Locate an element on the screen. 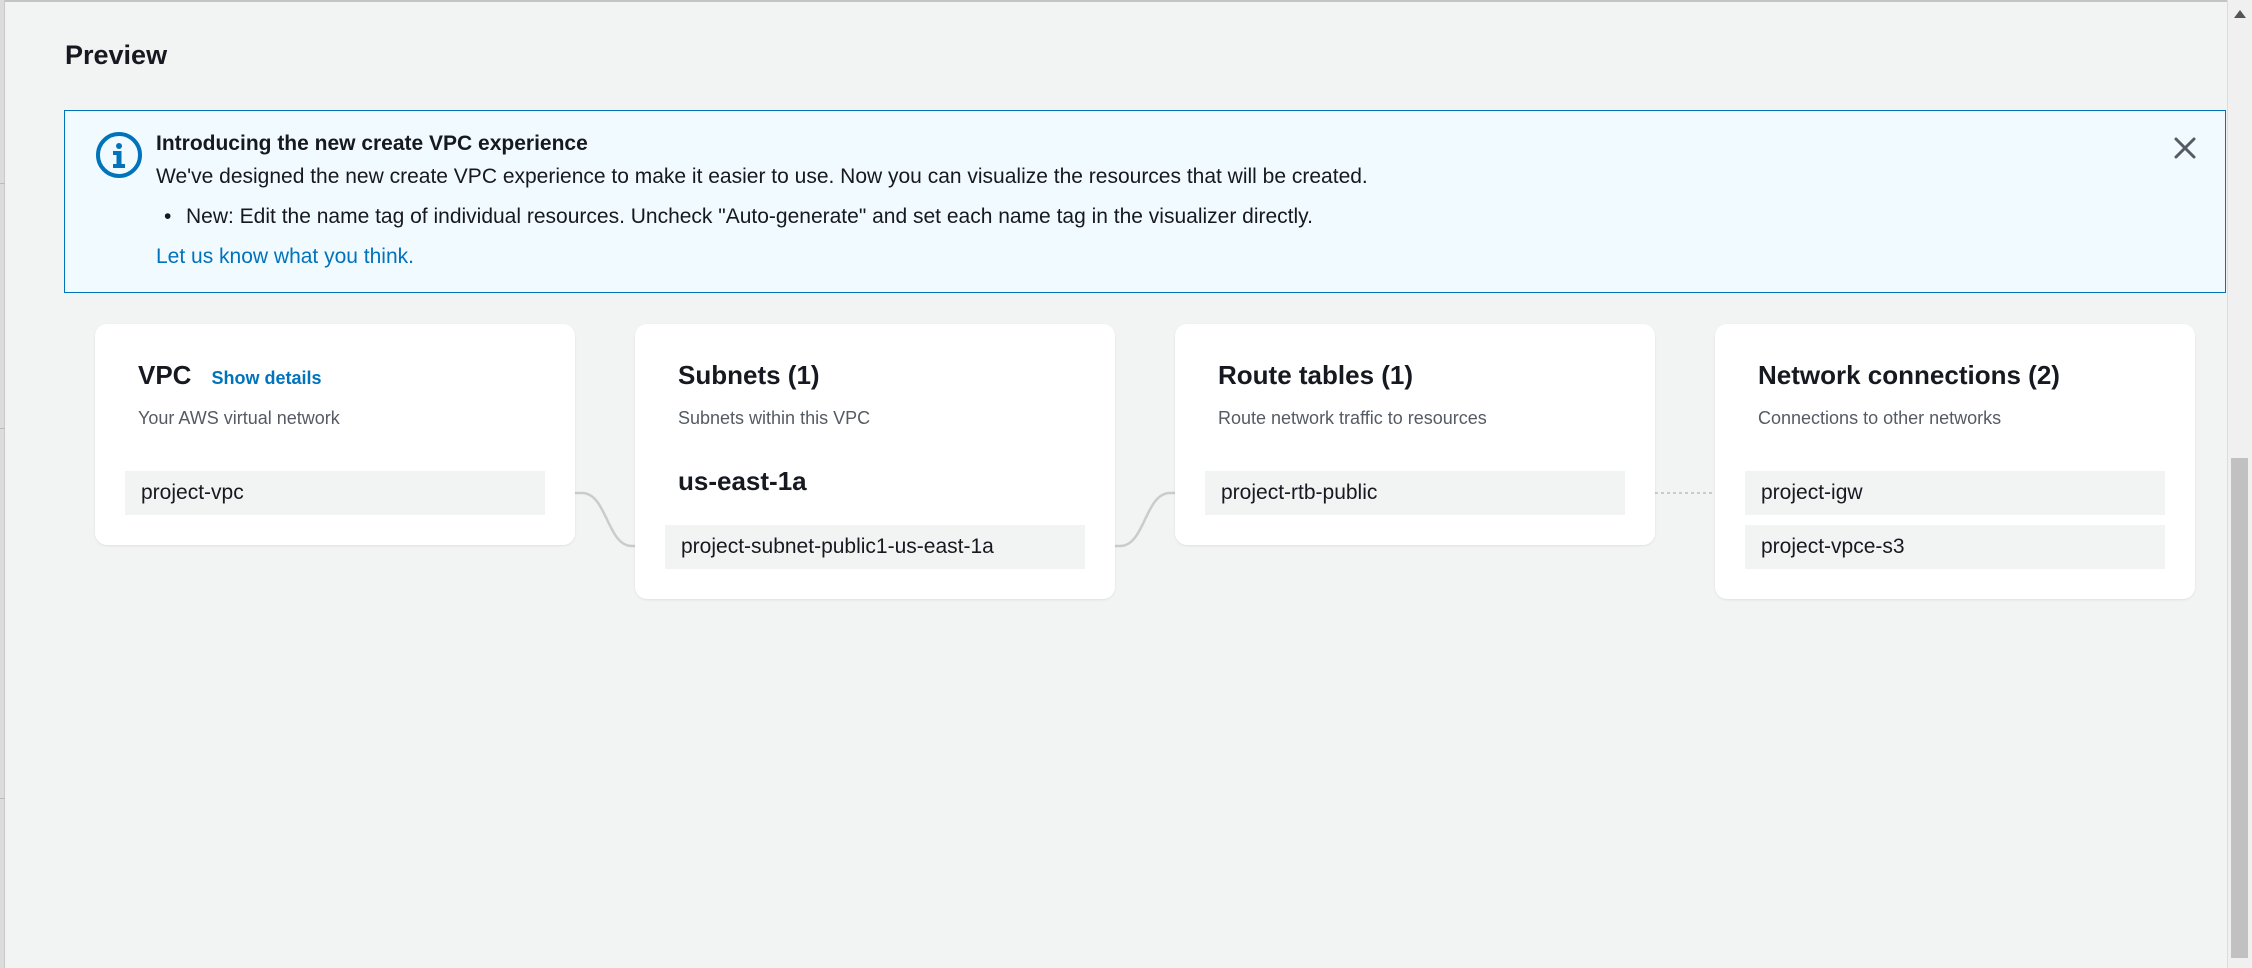 The width and height of the screenshot is (2252, 968). vertical-scrollbar is located at coordinates (2239, 484).